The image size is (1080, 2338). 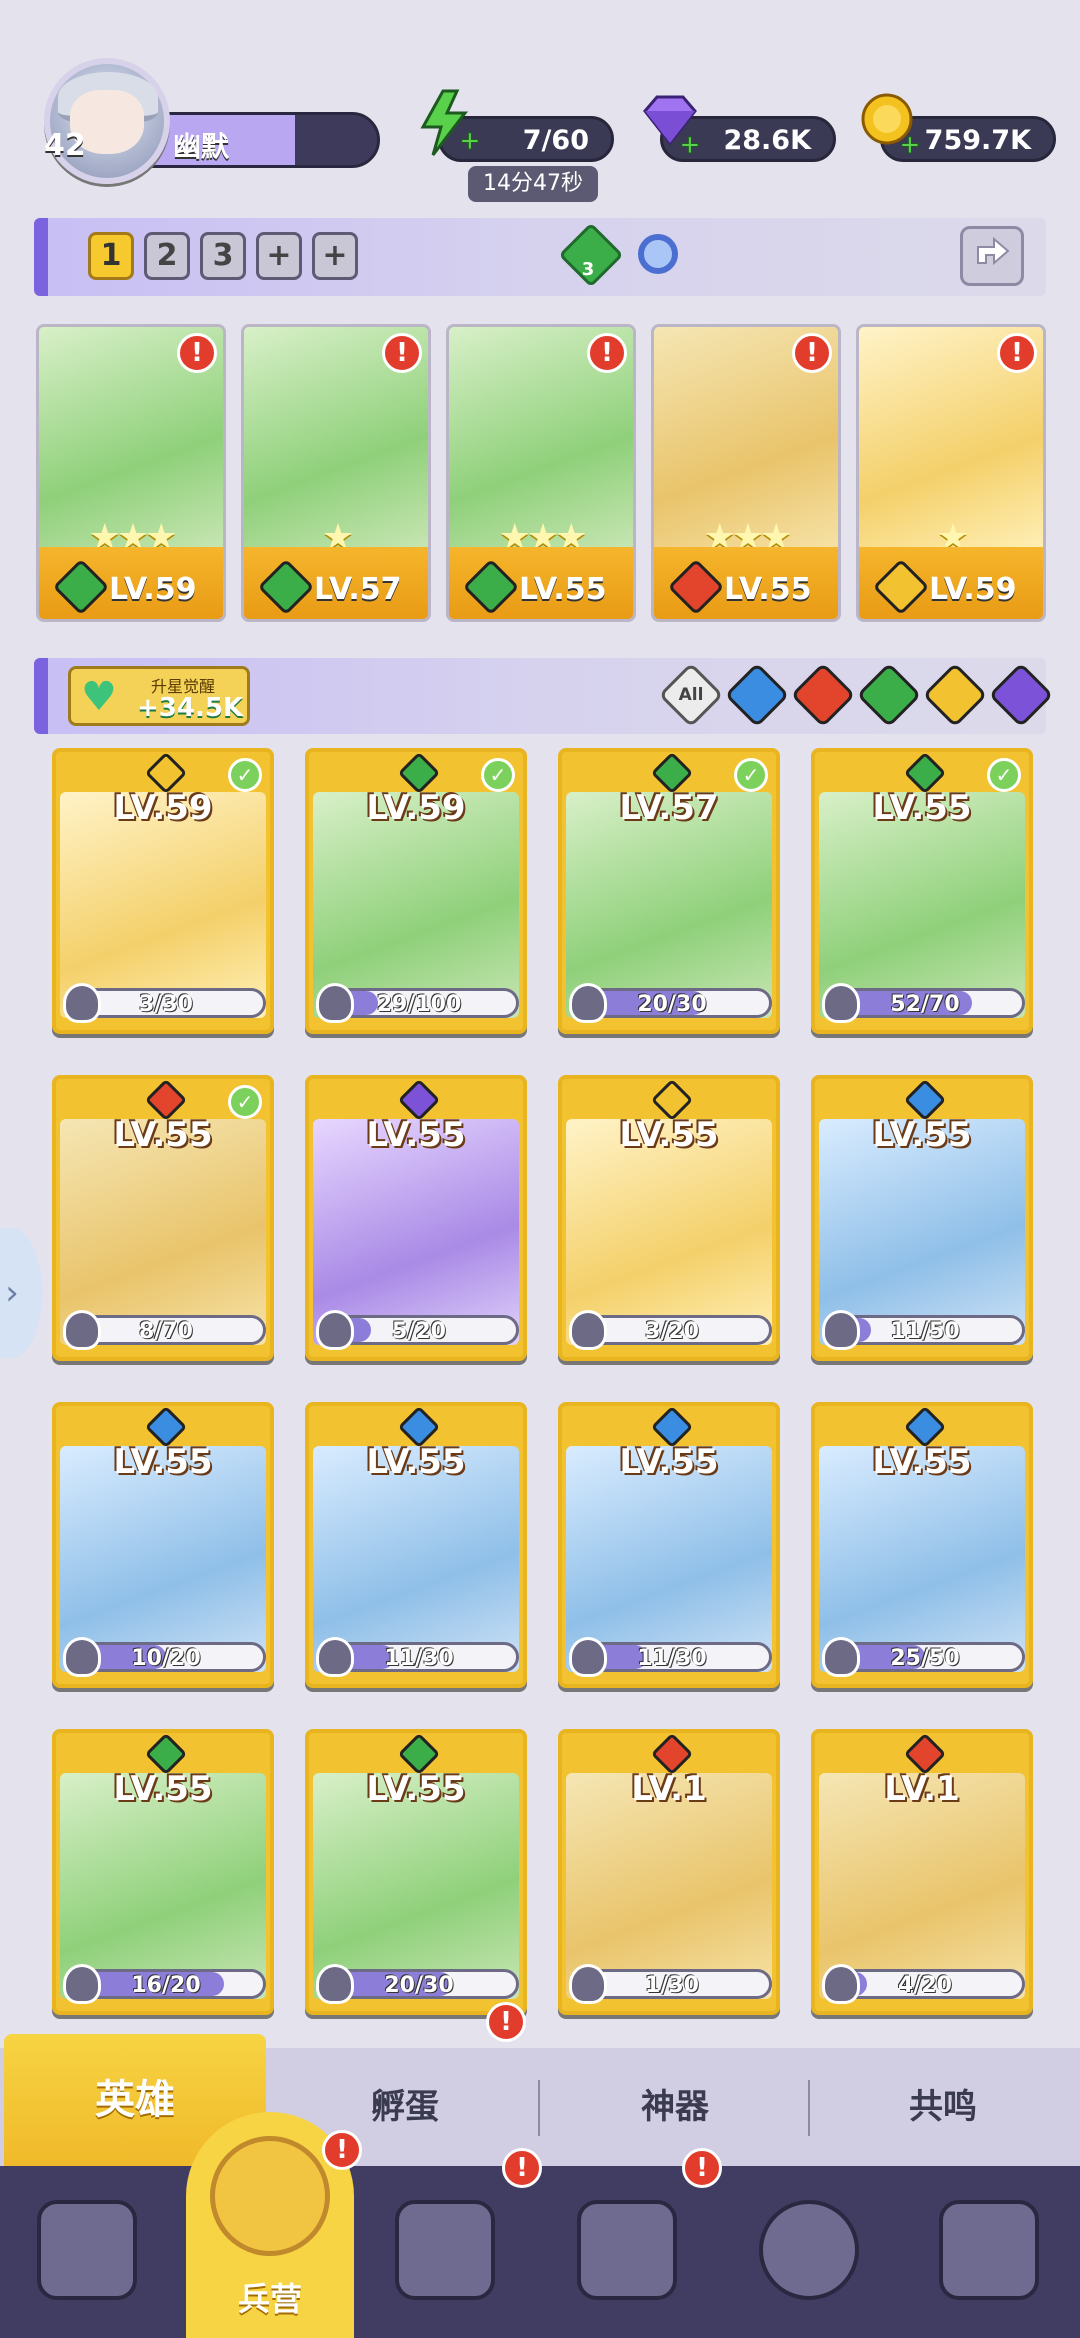 What do you see at coordinates (591, 255) in the screenshot?
I see `element-count-icon: 3` at bounding box center [591, 255].